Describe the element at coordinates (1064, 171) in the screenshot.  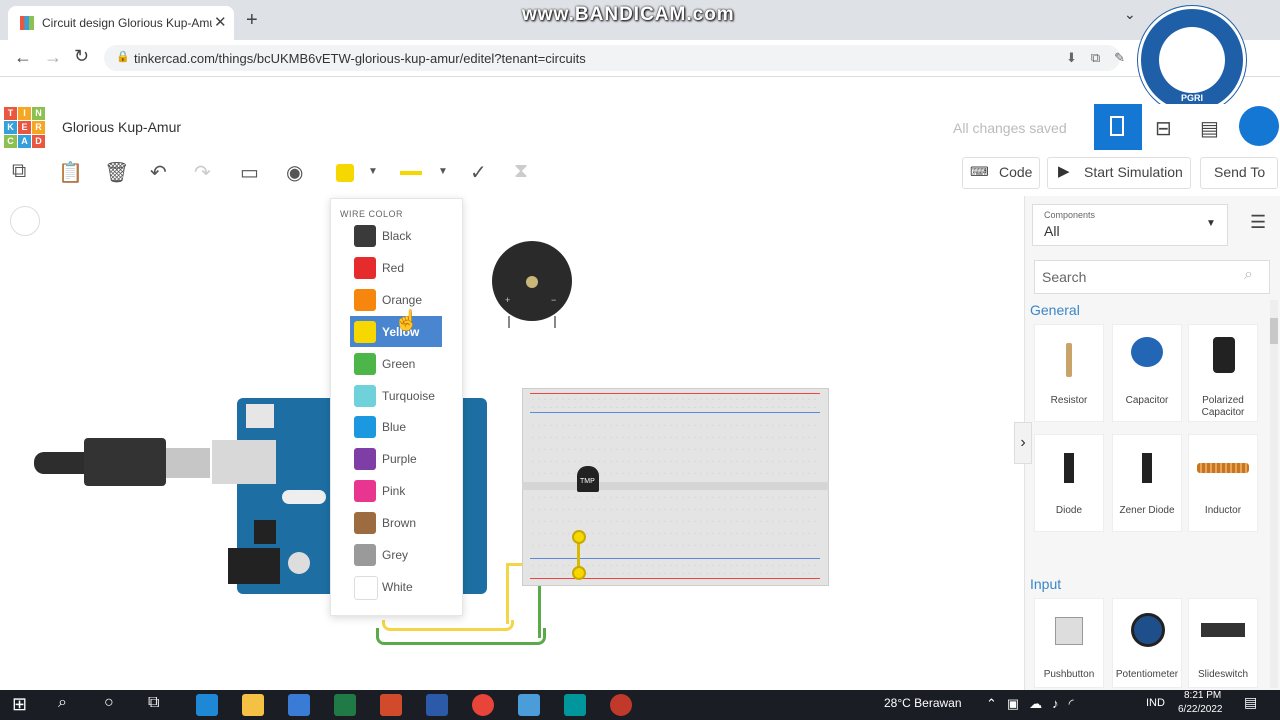
I see `play-icon: ▶` at that location.